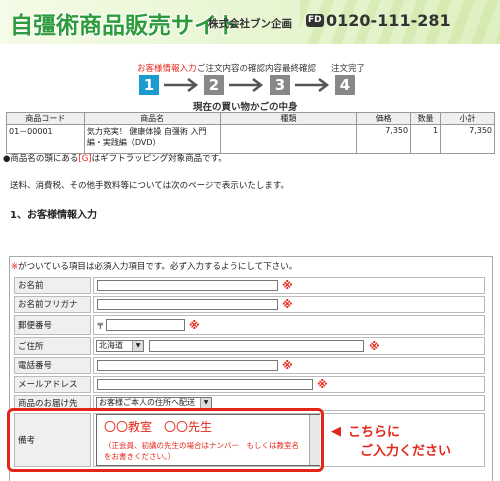  I want to click on column-header: 商品名, so click(152, 118).